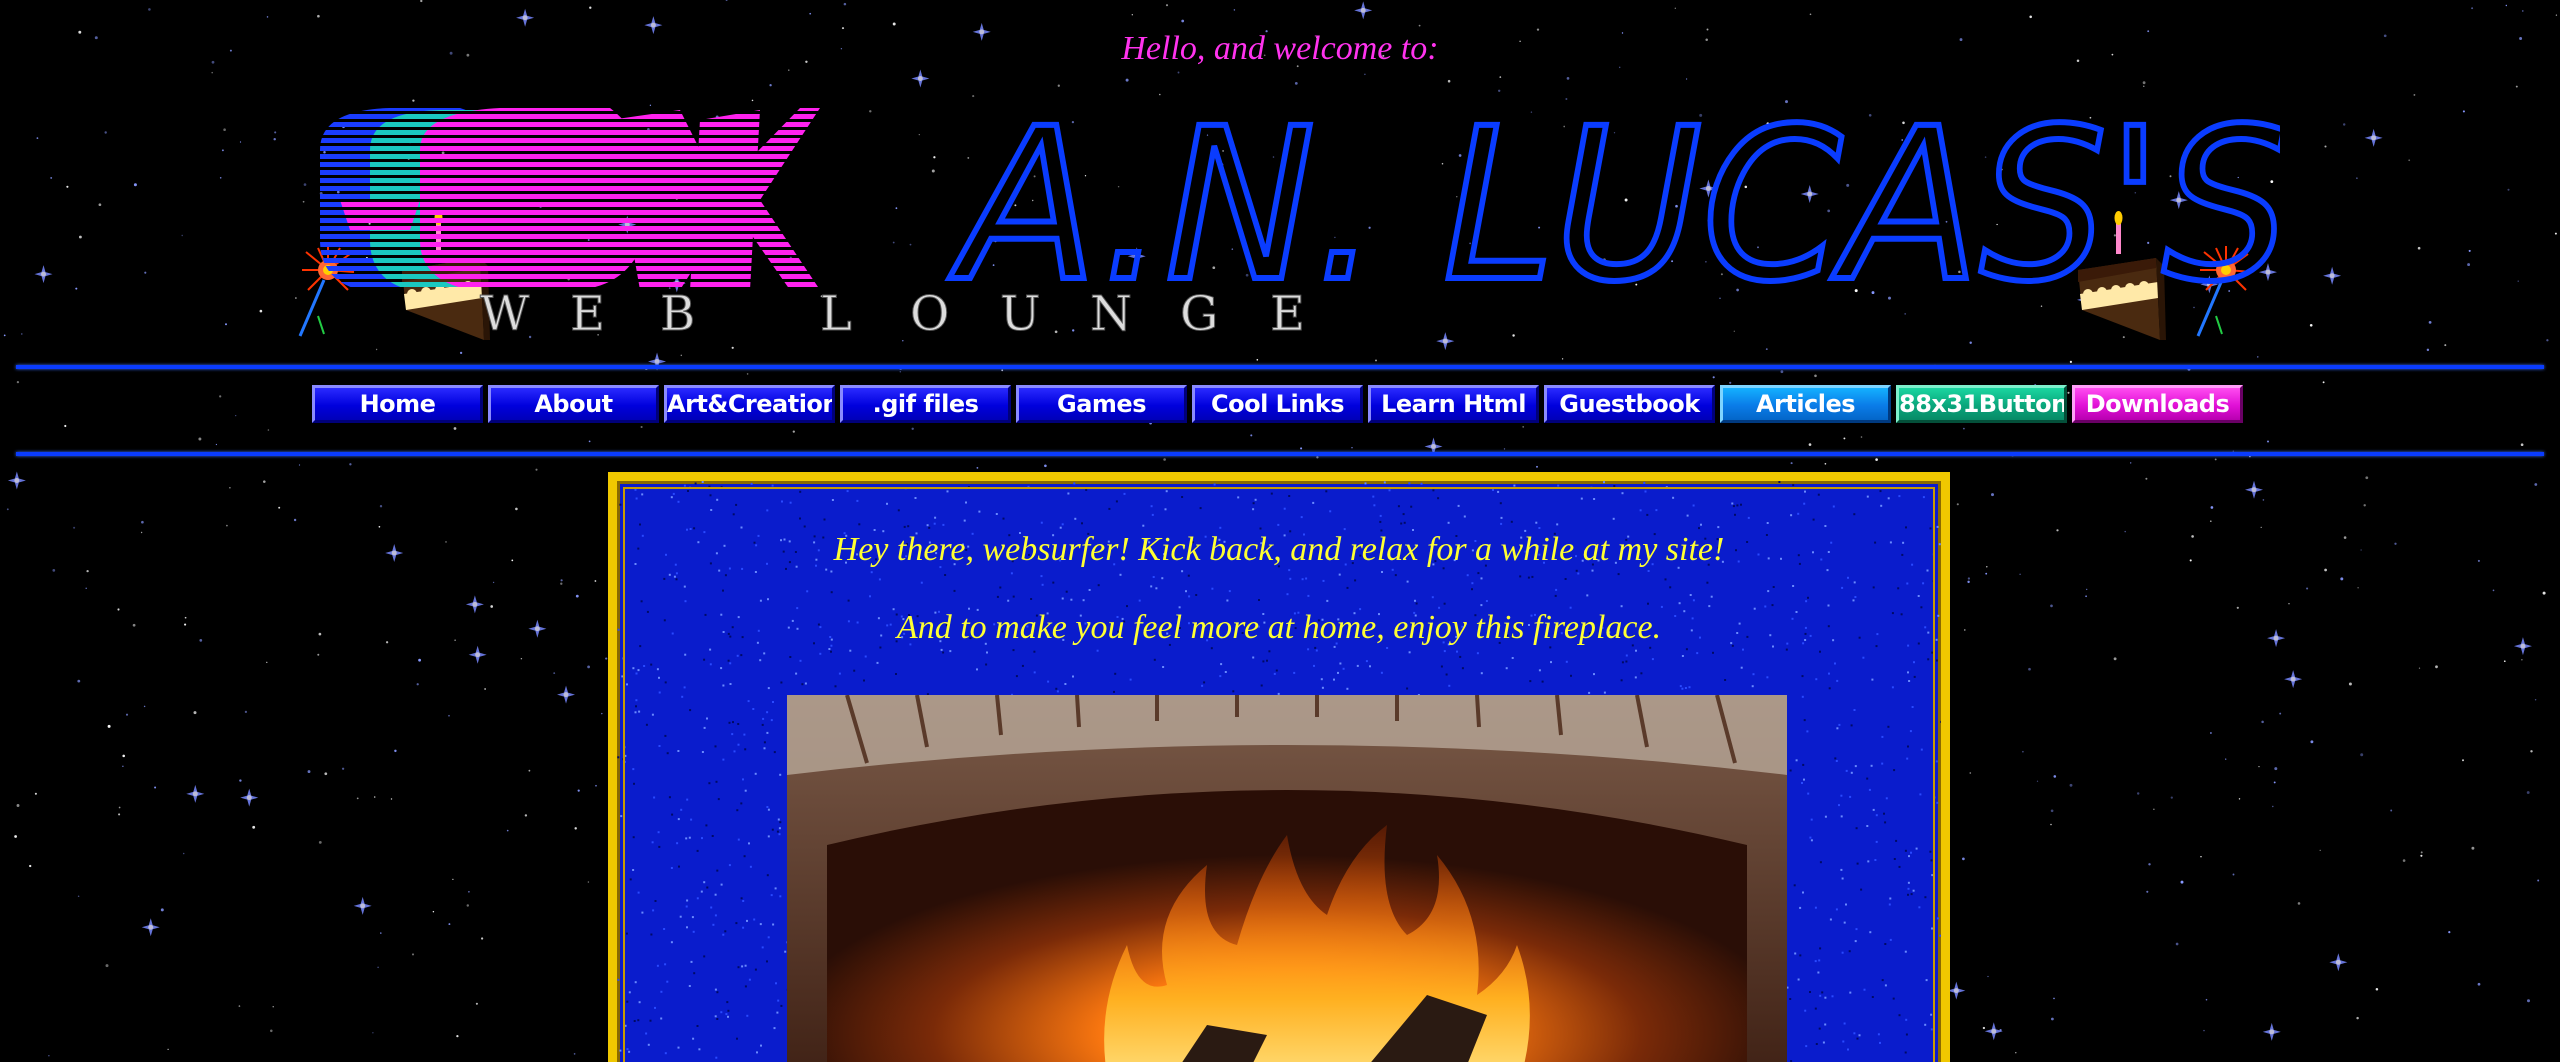  What do you see at coordinates (1280, 48) in the screenshot?
I see `welcome-text: Hello, and welcome to:` at bounding box center [1280, 48].